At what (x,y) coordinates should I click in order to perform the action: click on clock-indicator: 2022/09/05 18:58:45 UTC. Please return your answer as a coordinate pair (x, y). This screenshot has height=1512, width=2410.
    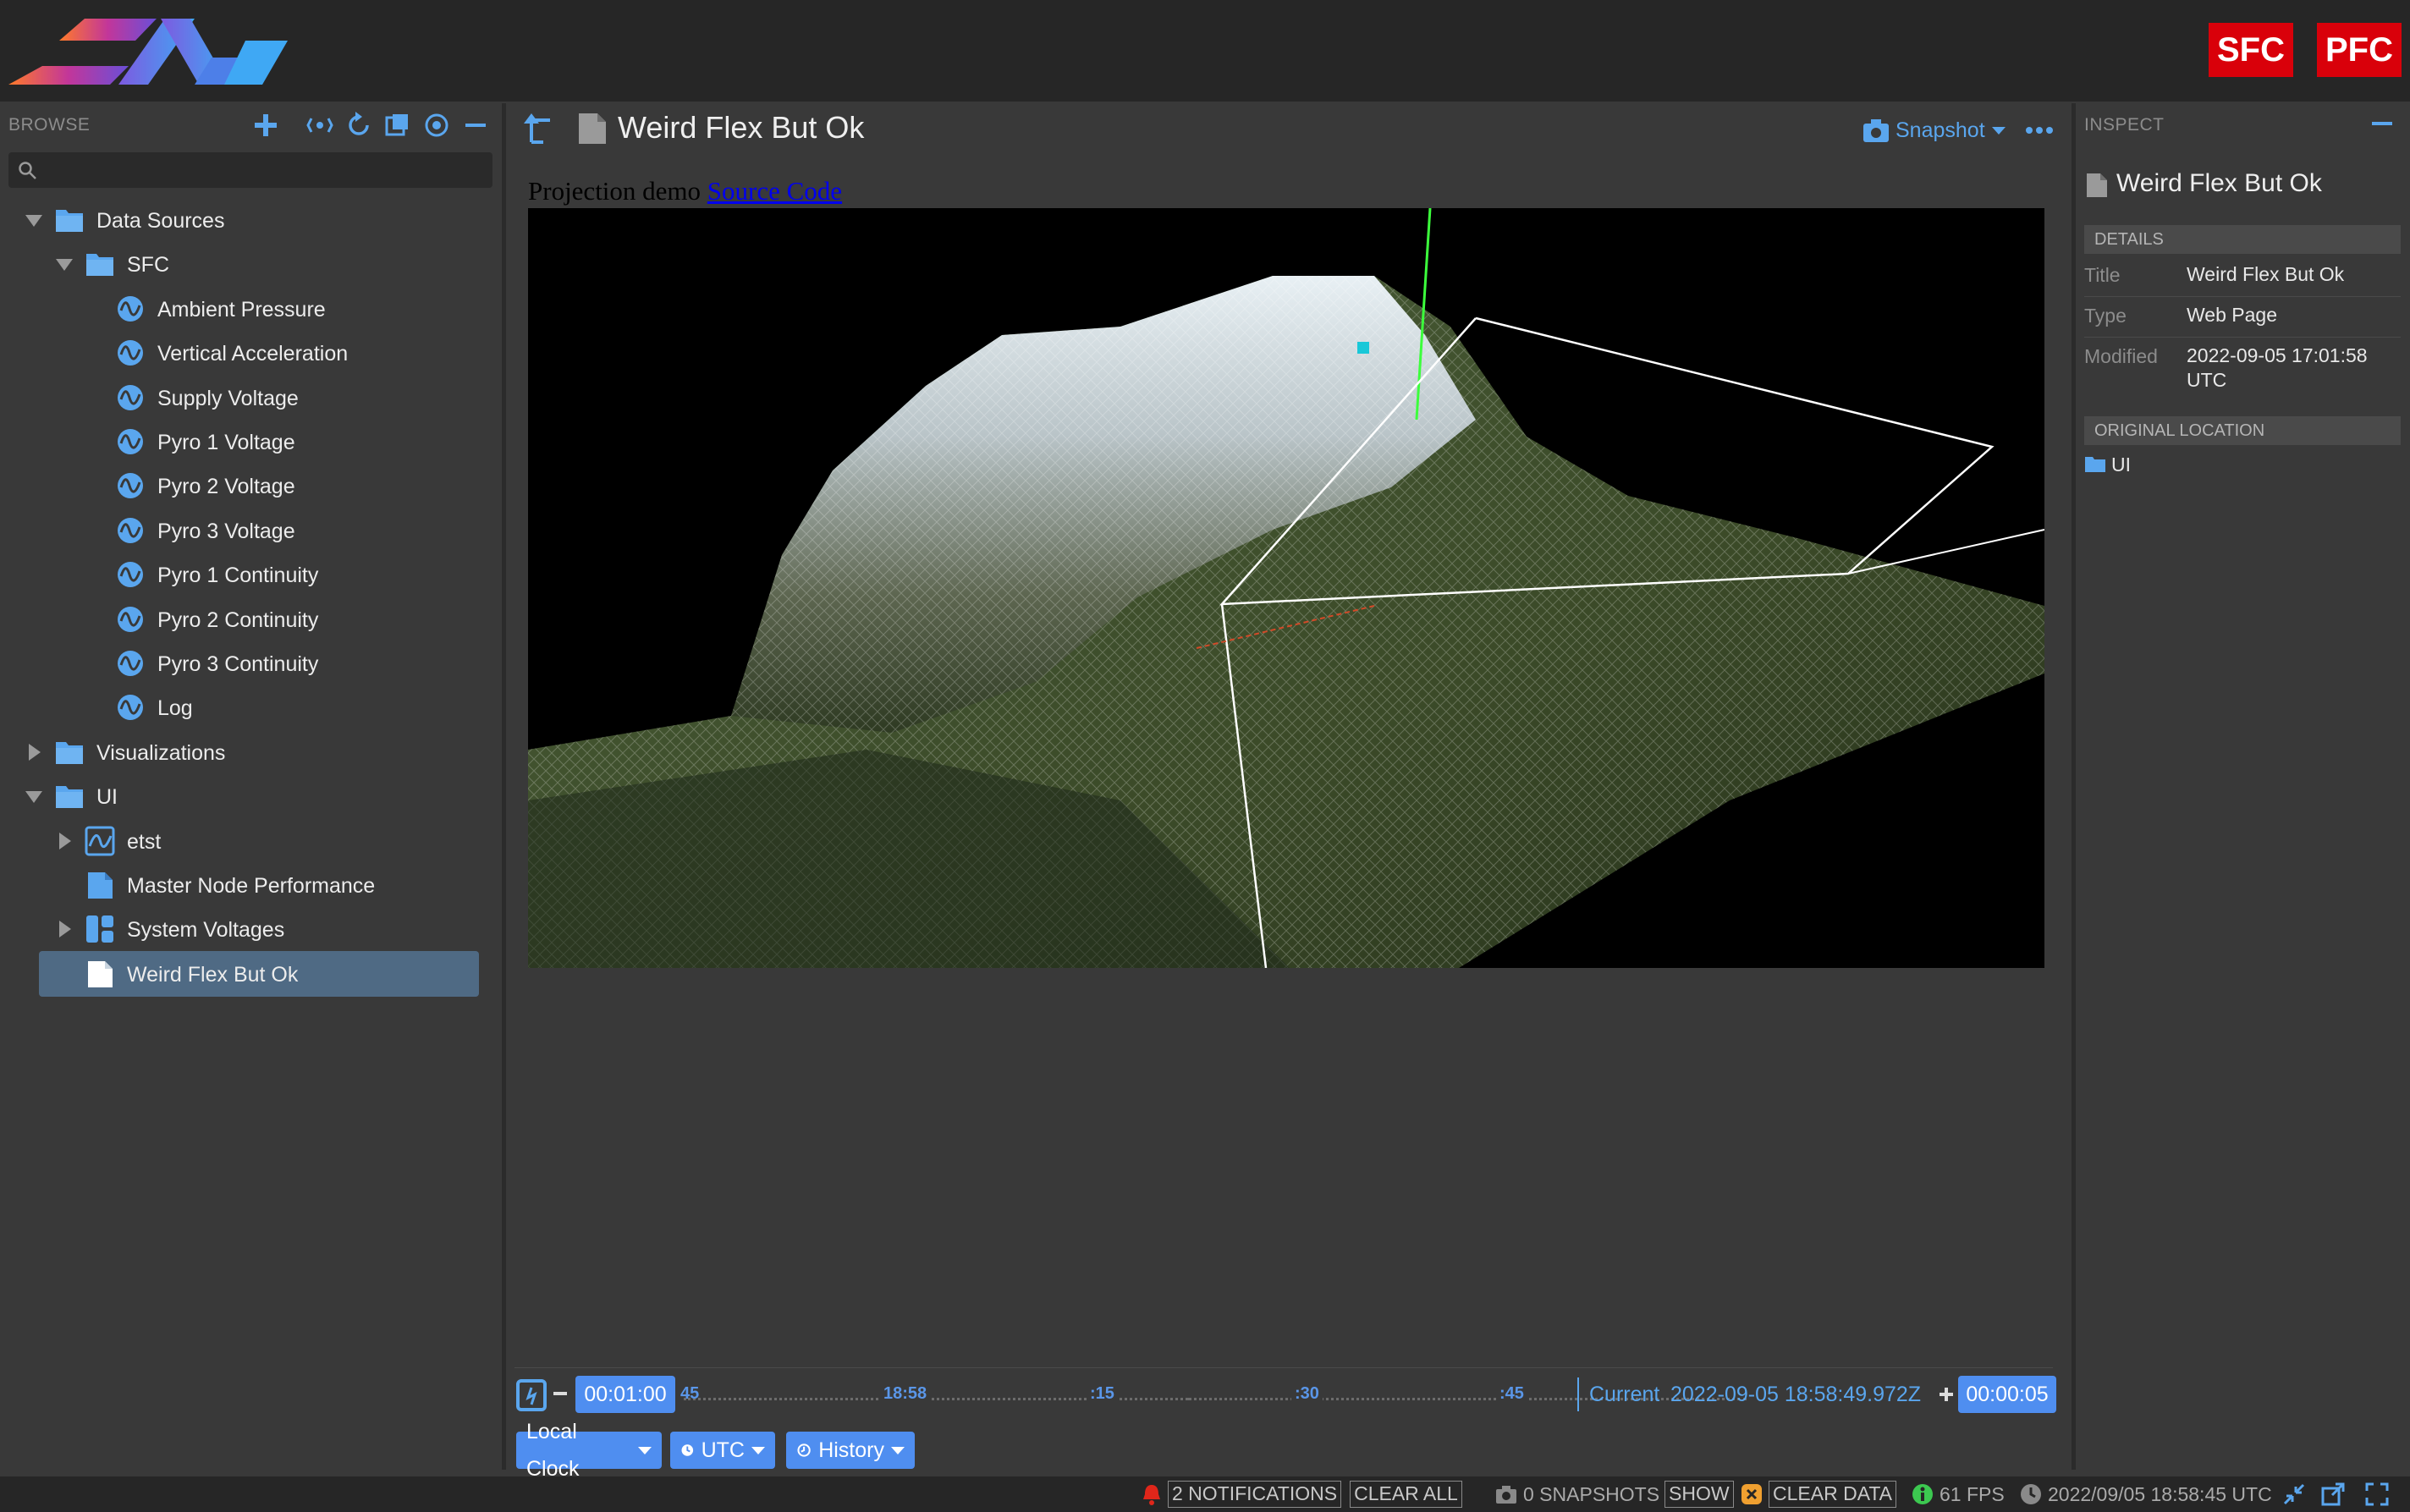
    Looking at the image, I should click on (2145, 1494).